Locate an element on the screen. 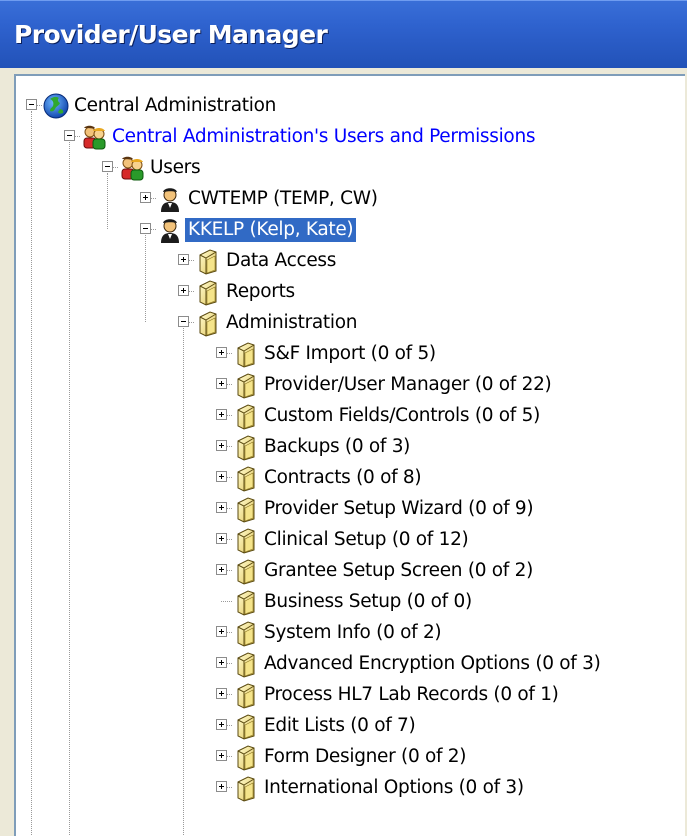  tree-node-user: KKELP (Kelp, Kate) is located at coordinates (346, 229).